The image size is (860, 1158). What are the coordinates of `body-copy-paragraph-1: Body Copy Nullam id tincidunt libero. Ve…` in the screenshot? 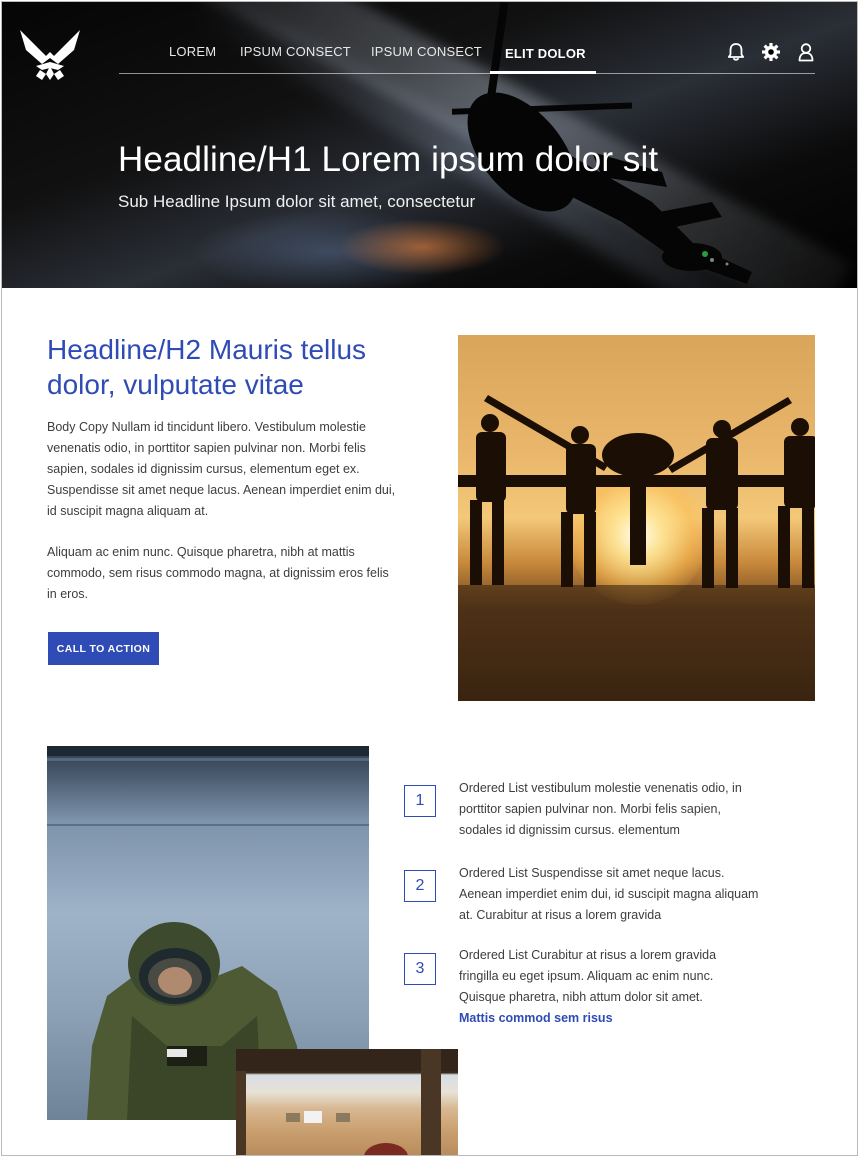 It's located at (221, 469).